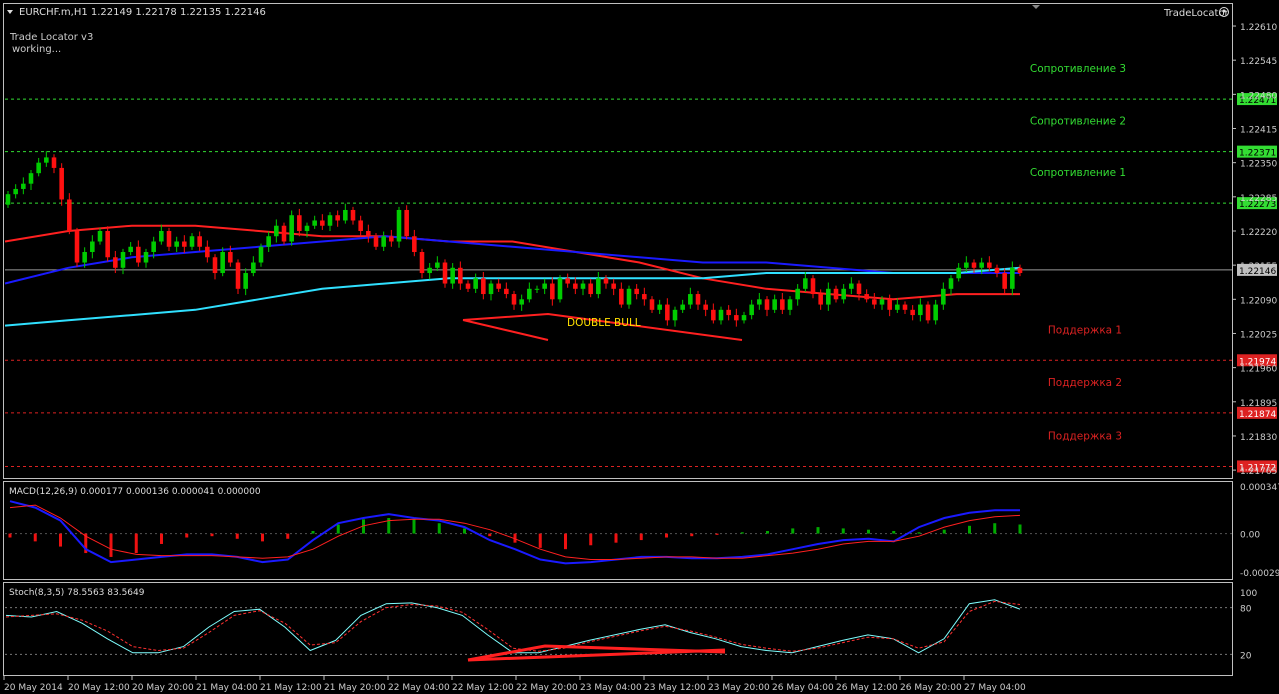 The image size is (1279, 694). I want to click on stoch-y-tick-label: 20, so click(1246, 656).